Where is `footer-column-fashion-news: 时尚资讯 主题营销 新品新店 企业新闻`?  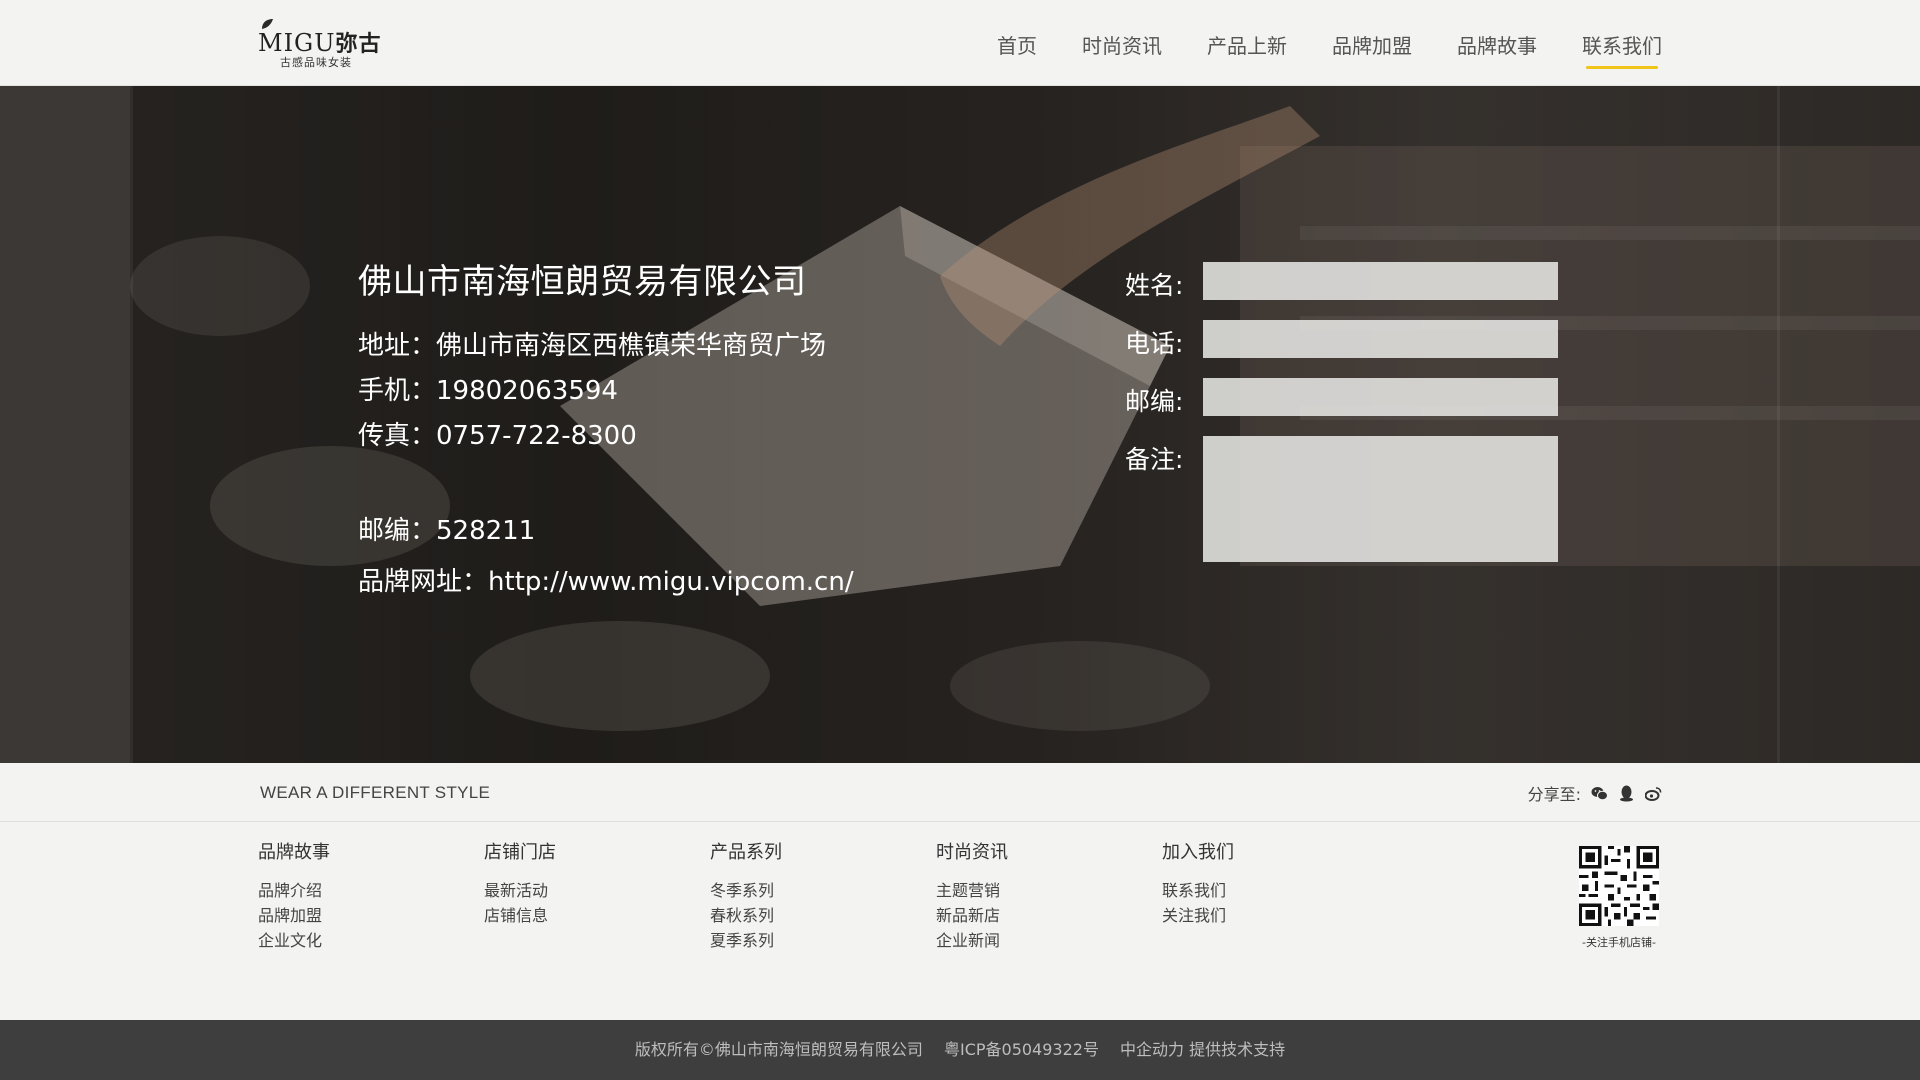
footer-column-fashion-news: 时尚资讯 主题营销 新品新店 企业新闻 is located at coordinates (1049, 895).